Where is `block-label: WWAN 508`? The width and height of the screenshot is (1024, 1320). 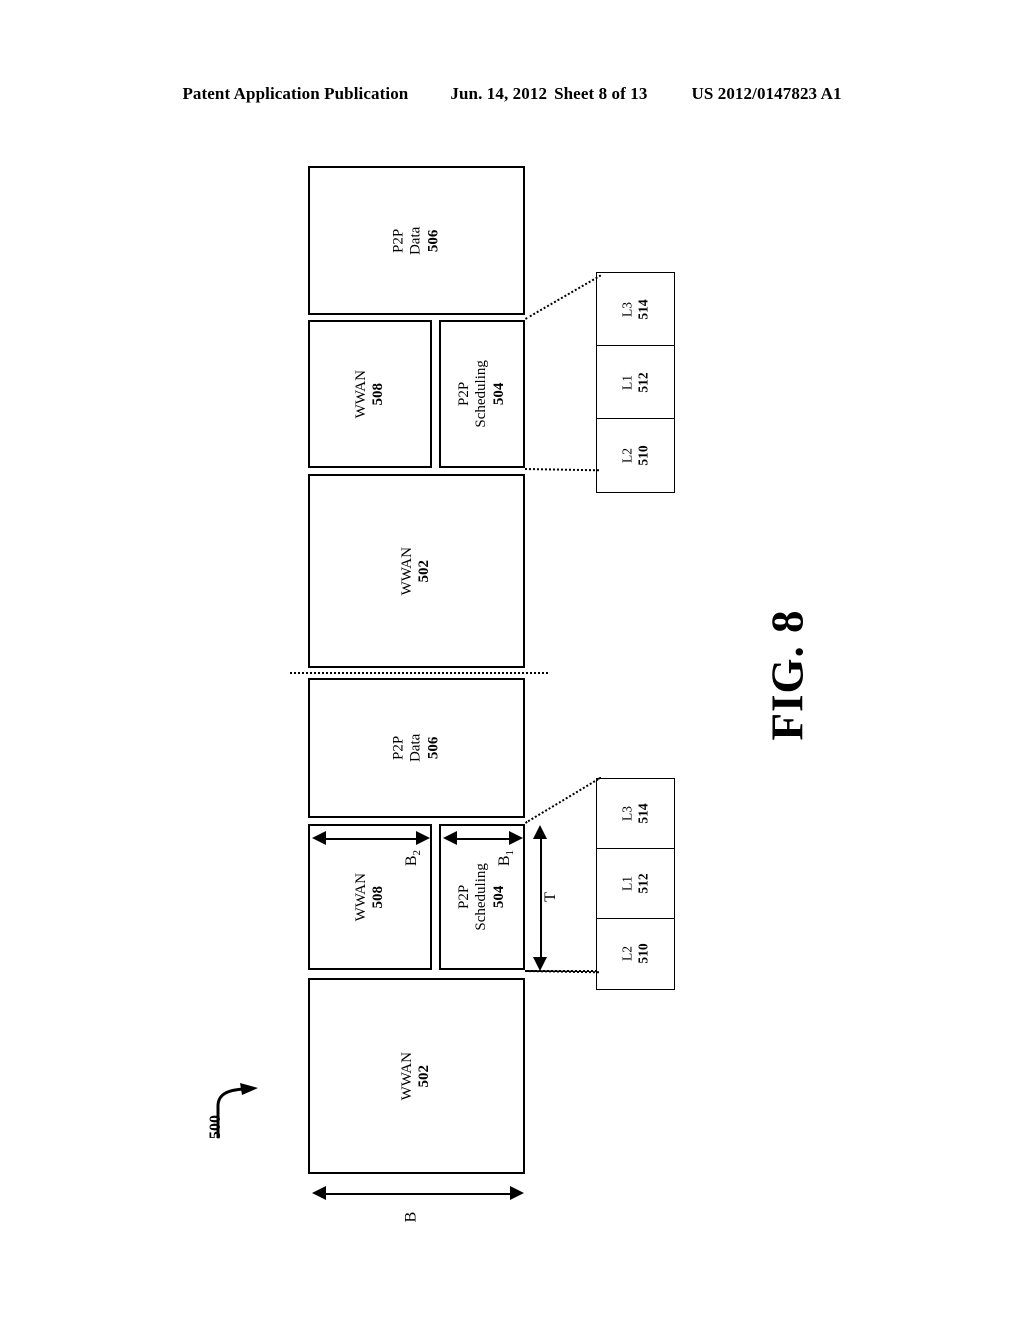
block-label: WWAN 508 is located at coordinates (370, 394).